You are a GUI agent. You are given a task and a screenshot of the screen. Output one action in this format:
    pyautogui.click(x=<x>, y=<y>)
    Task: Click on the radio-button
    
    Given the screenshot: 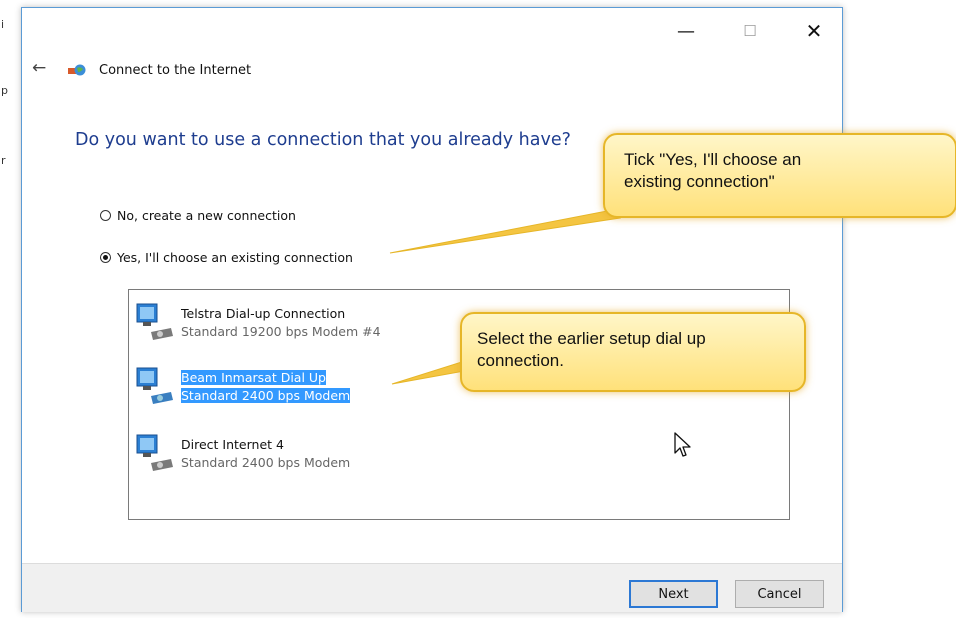 What is the action you would take?
    pyautogui.click(x=105, y=215)
    